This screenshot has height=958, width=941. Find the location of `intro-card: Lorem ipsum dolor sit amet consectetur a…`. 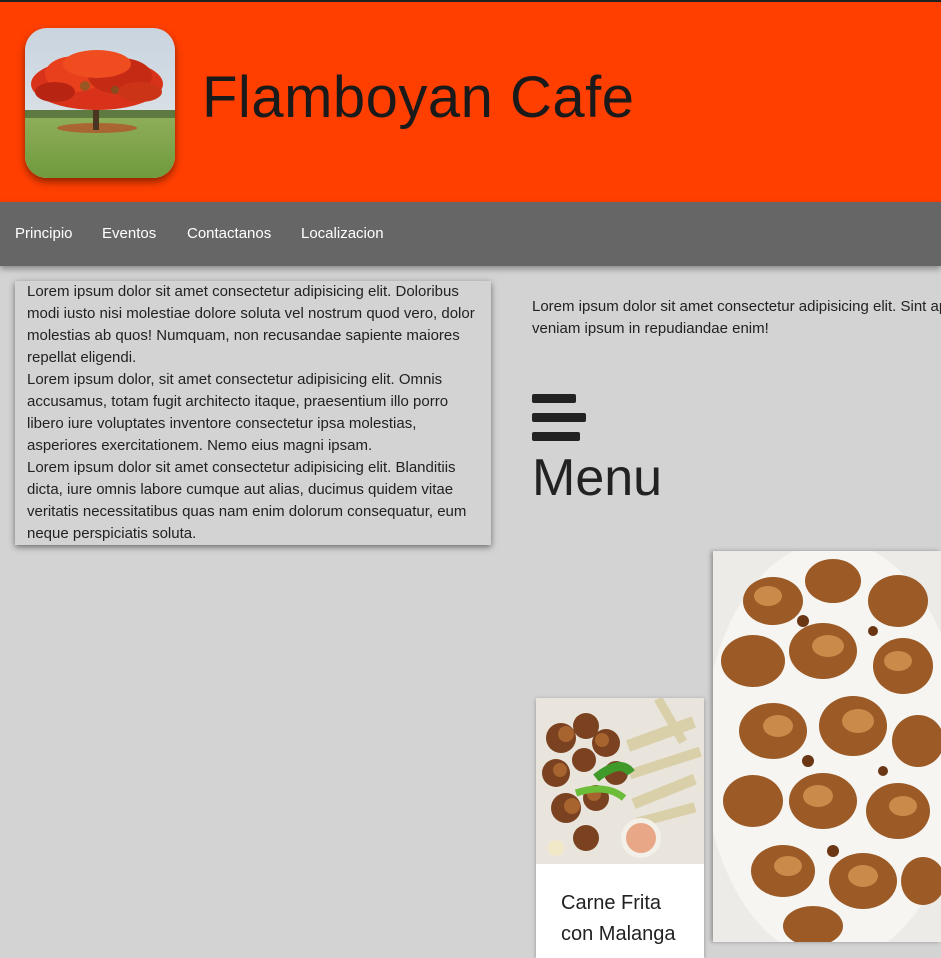

intro-card: Lorem ipsum dolor sit amet consectetur a… is located at coordinates (253, 413).